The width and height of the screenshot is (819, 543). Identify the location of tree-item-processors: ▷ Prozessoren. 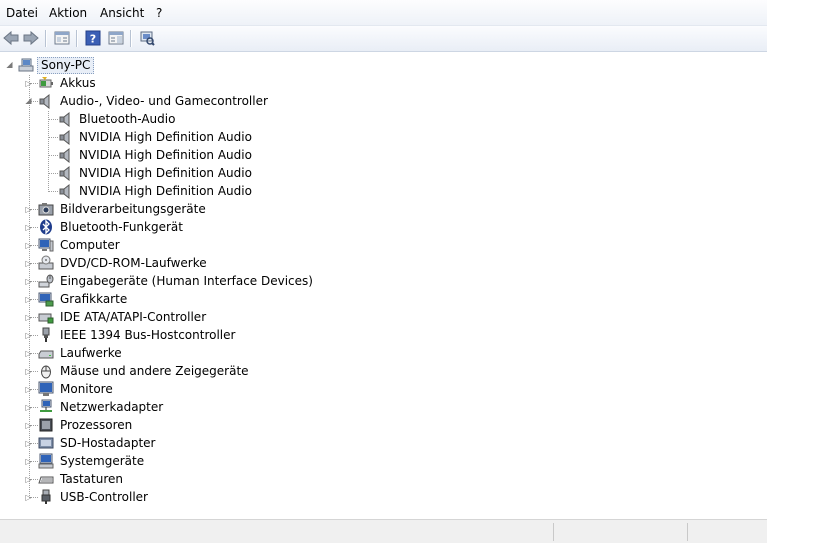
(200, 425).